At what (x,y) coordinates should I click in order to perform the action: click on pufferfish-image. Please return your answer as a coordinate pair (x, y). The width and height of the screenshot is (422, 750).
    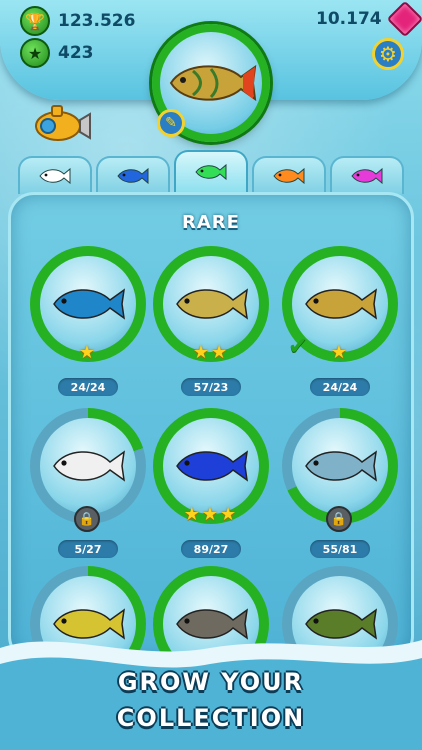
    Looking at the image, I should click on (212, 304).